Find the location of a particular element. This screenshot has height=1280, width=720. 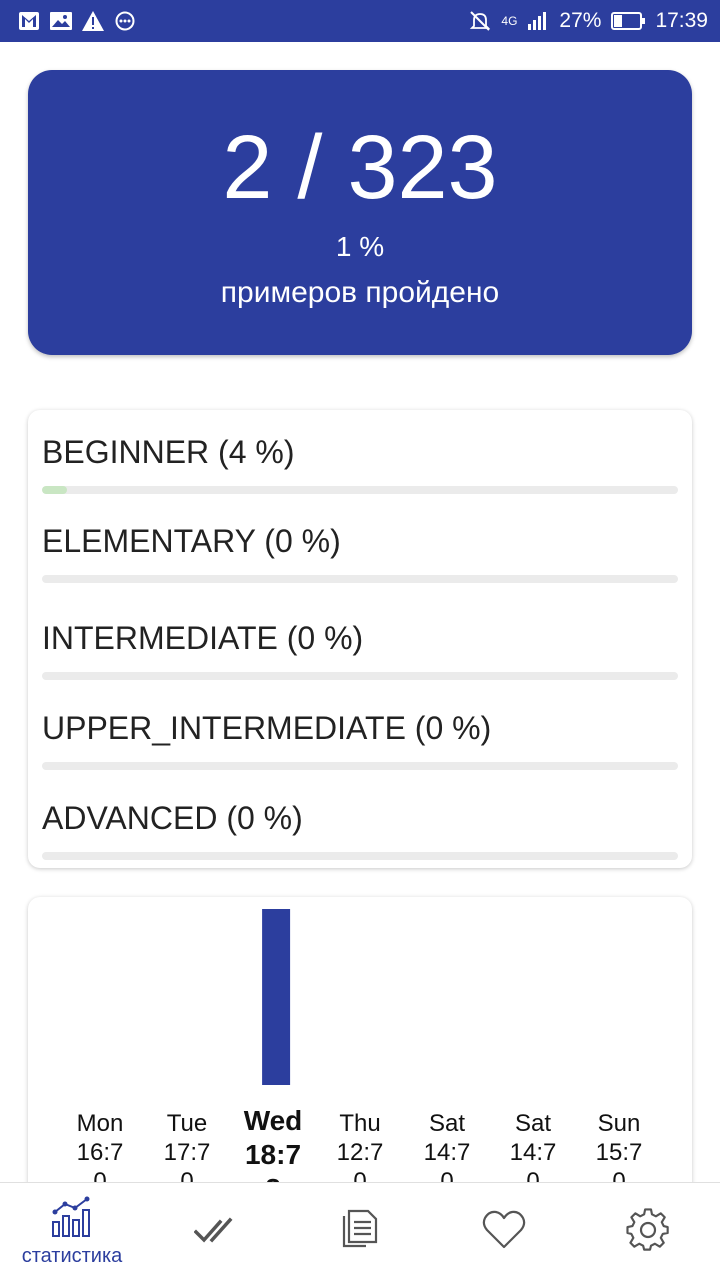

day-date: 18:7 is located at coordinates (273, 1154).